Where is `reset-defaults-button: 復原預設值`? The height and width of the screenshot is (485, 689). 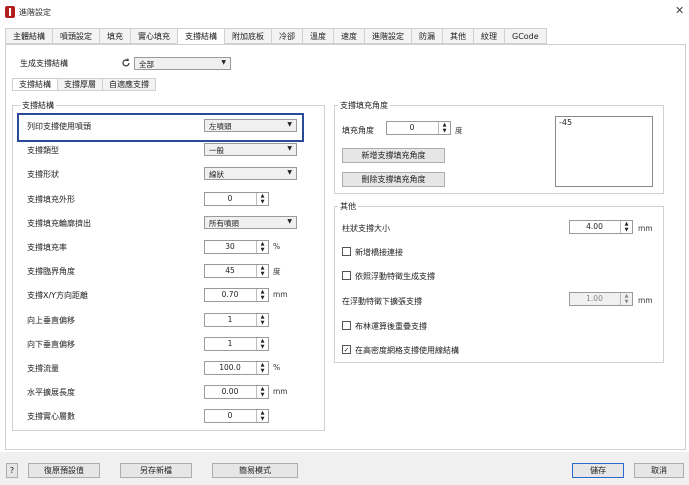 reset-defaults-button: 復原預設值 is located at coordinates (64, 470).